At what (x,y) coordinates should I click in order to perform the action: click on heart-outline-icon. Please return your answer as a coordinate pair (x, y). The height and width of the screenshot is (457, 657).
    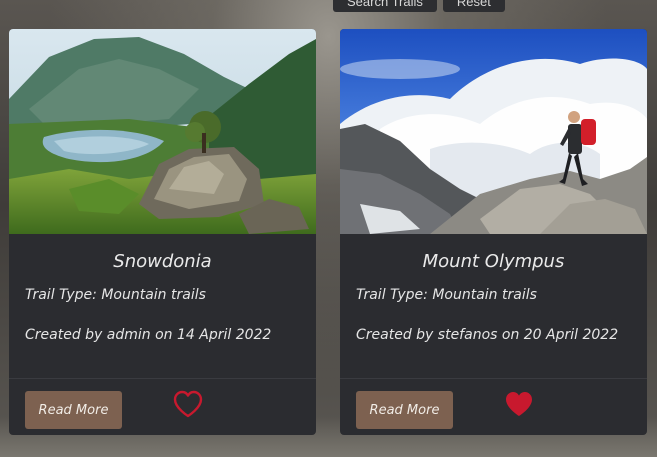
    Looking at the image, I should click on (188, 404).